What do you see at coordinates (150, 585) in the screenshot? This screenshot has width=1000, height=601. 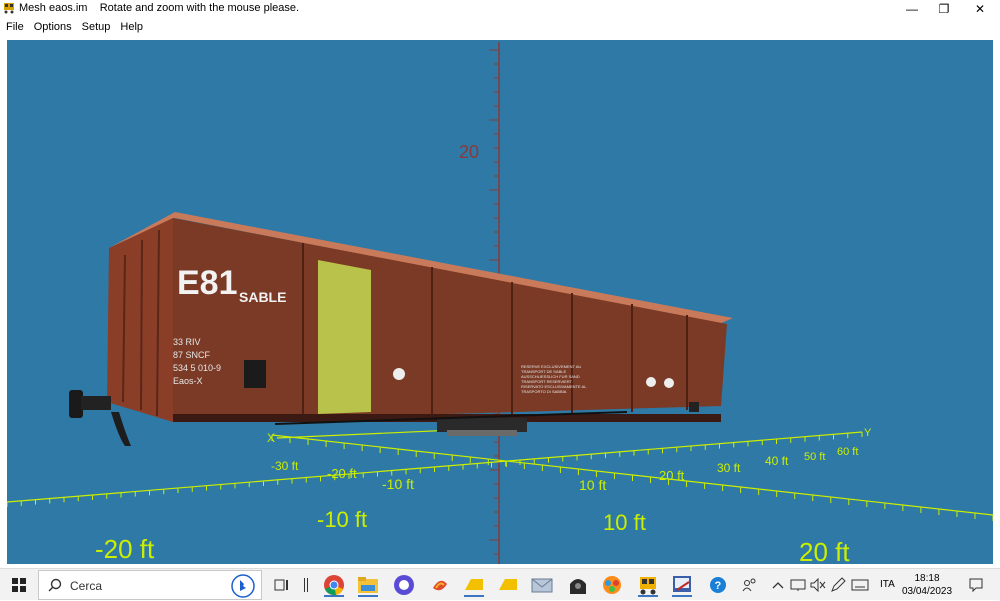 I see `taskbar-search: Cerca` at bounding box center [150, 585].